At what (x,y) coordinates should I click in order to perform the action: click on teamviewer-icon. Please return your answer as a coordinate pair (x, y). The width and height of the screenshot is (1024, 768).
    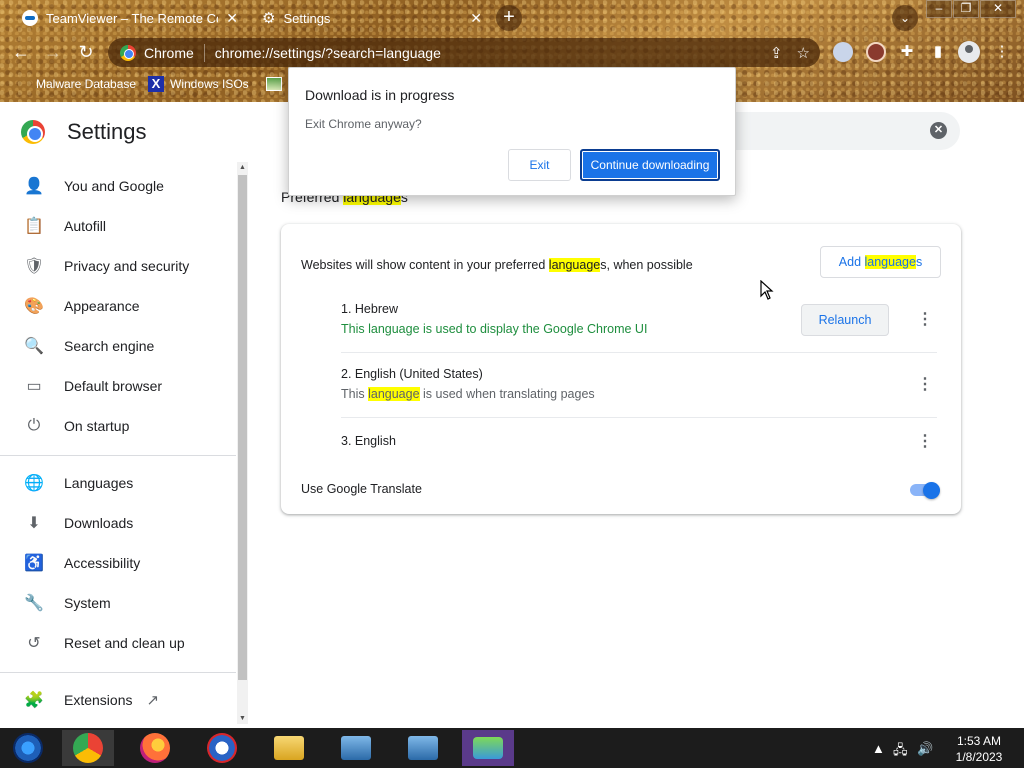
    Looking at the image, I should click on (30, 18).